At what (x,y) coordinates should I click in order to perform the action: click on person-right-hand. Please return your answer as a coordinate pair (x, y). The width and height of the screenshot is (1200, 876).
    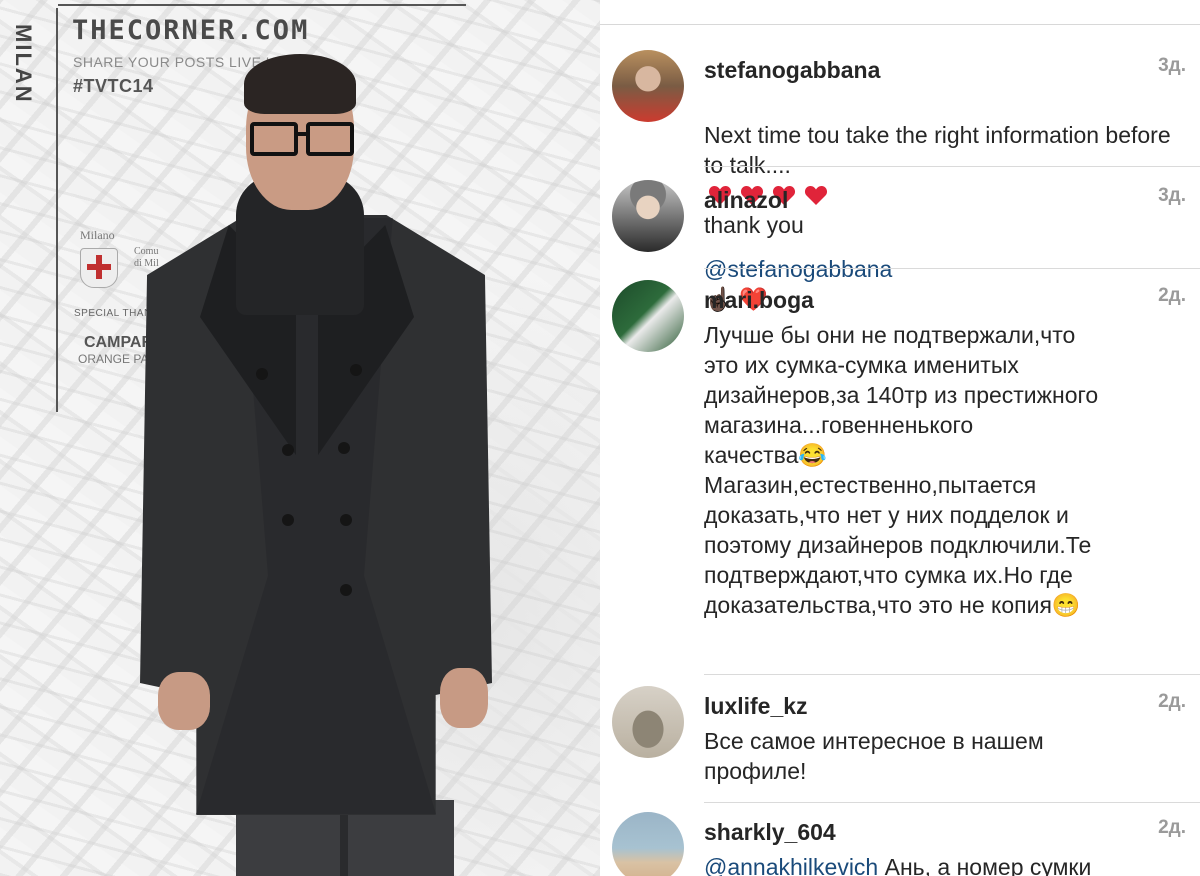
    Looking at the image, I should click on (464, 698).